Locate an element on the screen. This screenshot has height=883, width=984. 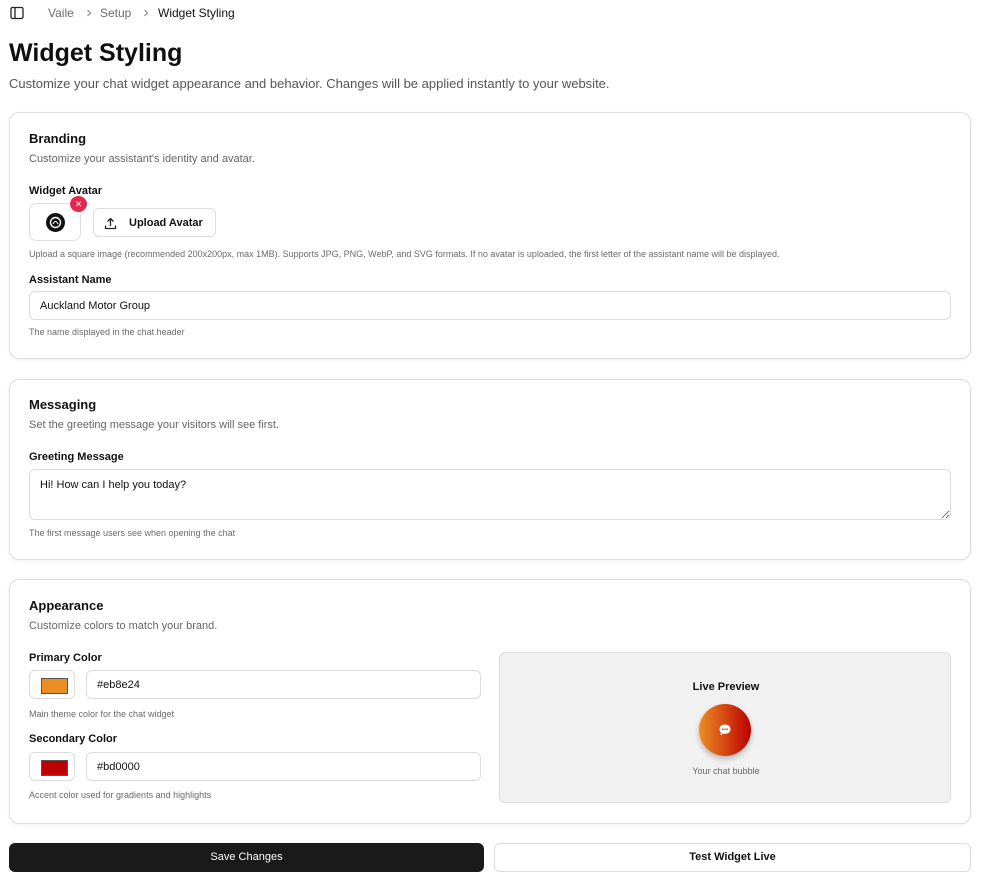
branding-title: Branding is located at coordinates (58, 138).